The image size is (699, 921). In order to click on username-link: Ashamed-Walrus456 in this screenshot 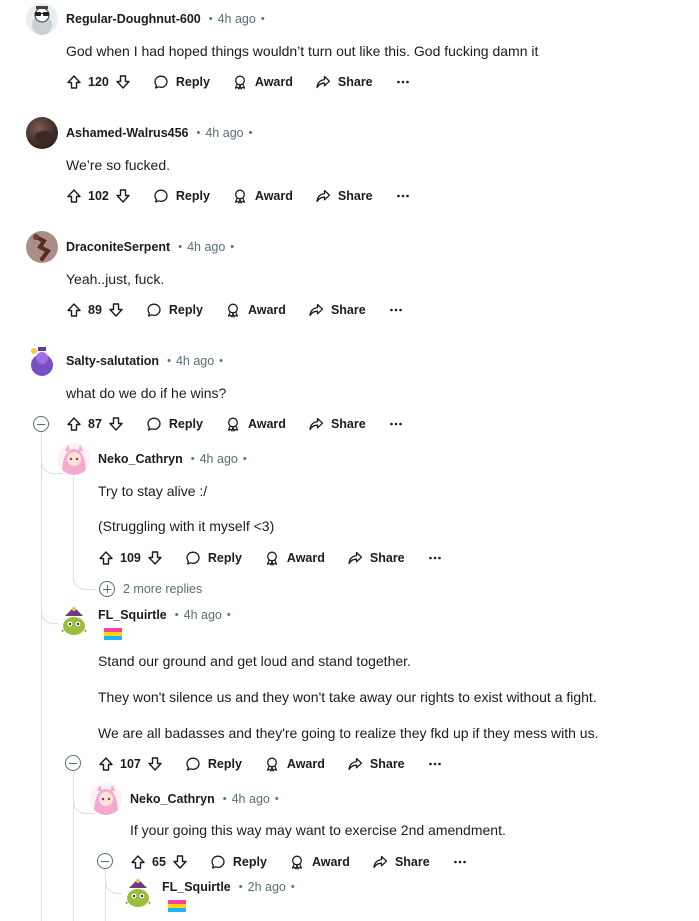, I will do `click(127, 133)`.